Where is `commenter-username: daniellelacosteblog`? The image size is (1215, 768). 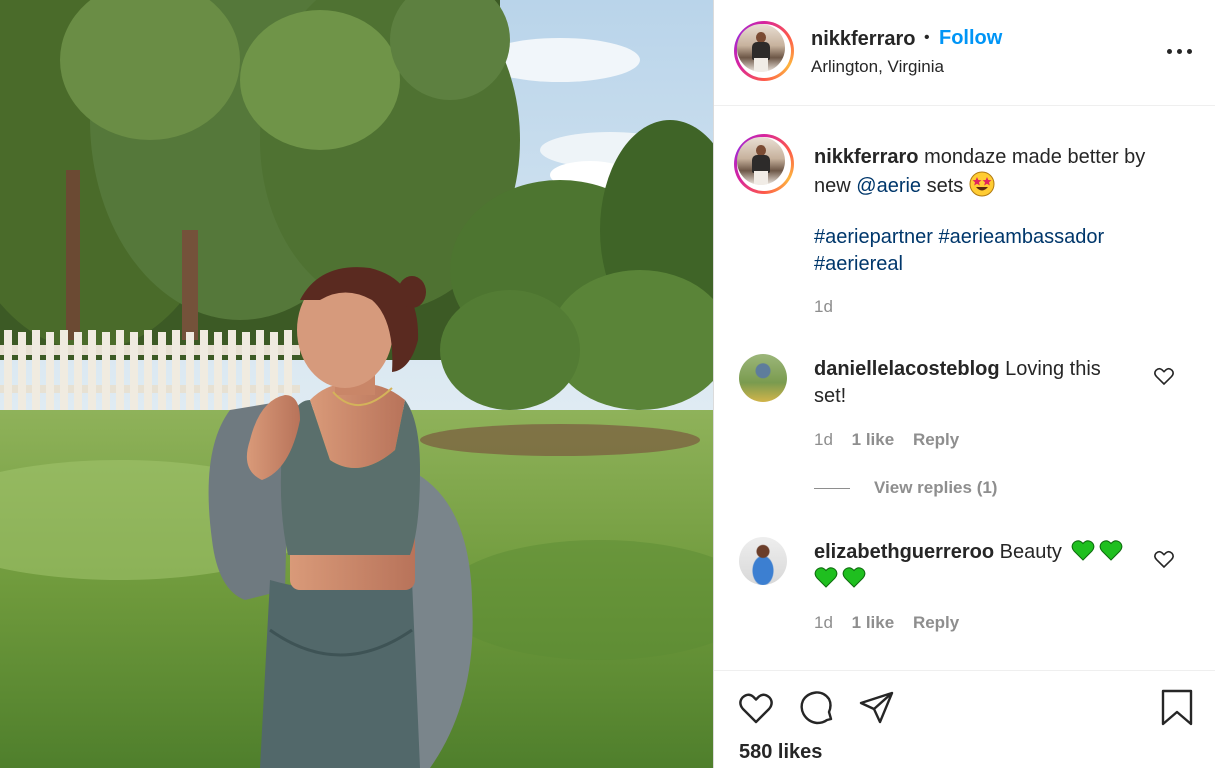
commenter-username: daniellelacosteblog is located at coordinates (907, 369).